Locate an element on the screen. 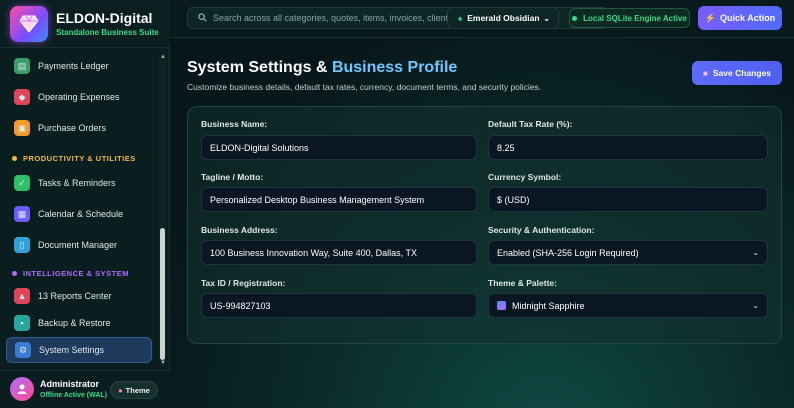  currency-value: $ (USD) is located at coordinates (513, 199).